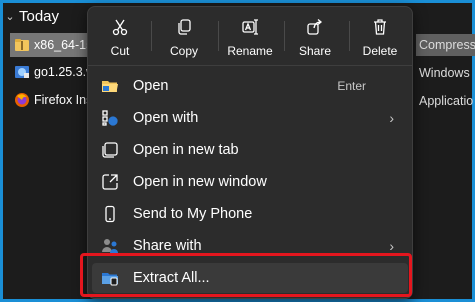 This screenshot has height=302, width=475. What do you see at coordinates (10, 16) in the screenshot?
I see `chevron-down-icon: ⌄` at bounding box center [10, 16].